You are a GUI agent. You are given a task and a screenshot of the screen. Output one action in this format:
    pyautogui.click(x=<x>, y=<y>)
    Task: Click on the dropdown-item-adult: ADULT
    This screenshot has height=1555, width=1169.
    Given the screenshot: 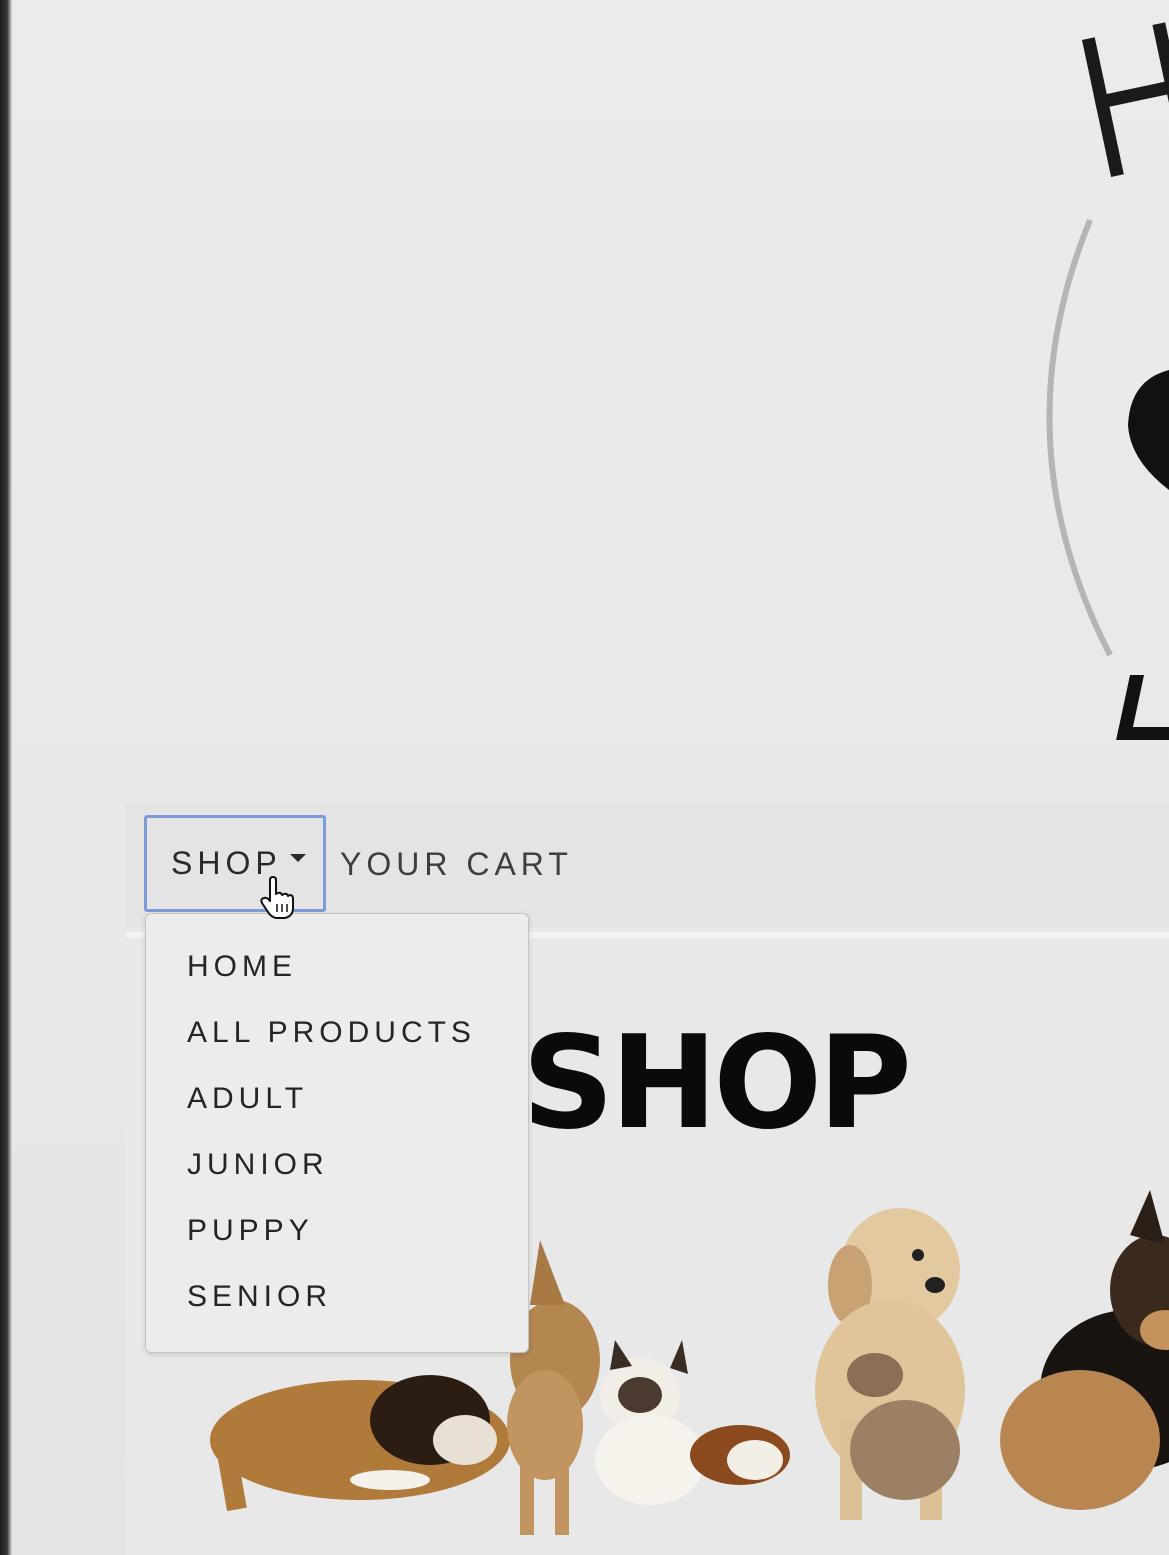 What is the action you would take?
    pyautogui.click(x=337, y=1109)
    